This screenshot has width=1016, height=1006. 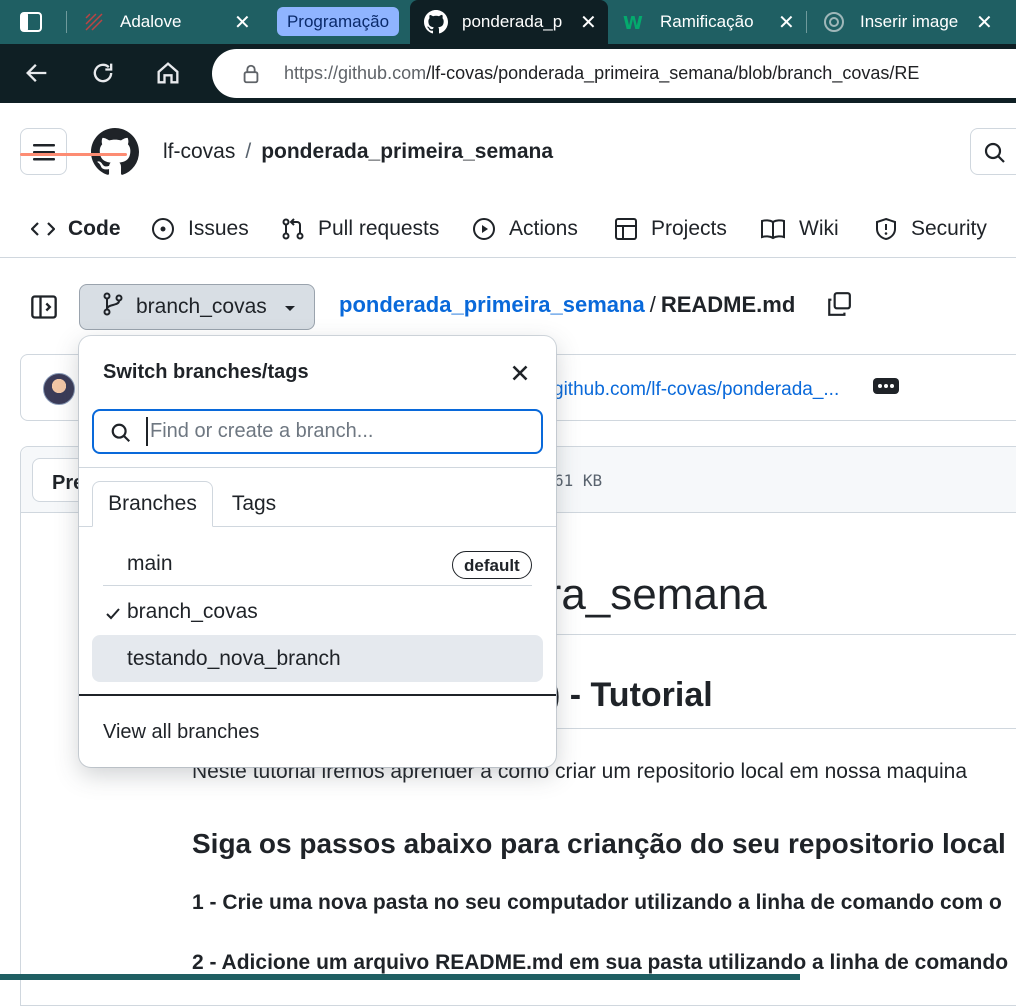 I want to click on copy-path-icon, so click(x=839, y=304).